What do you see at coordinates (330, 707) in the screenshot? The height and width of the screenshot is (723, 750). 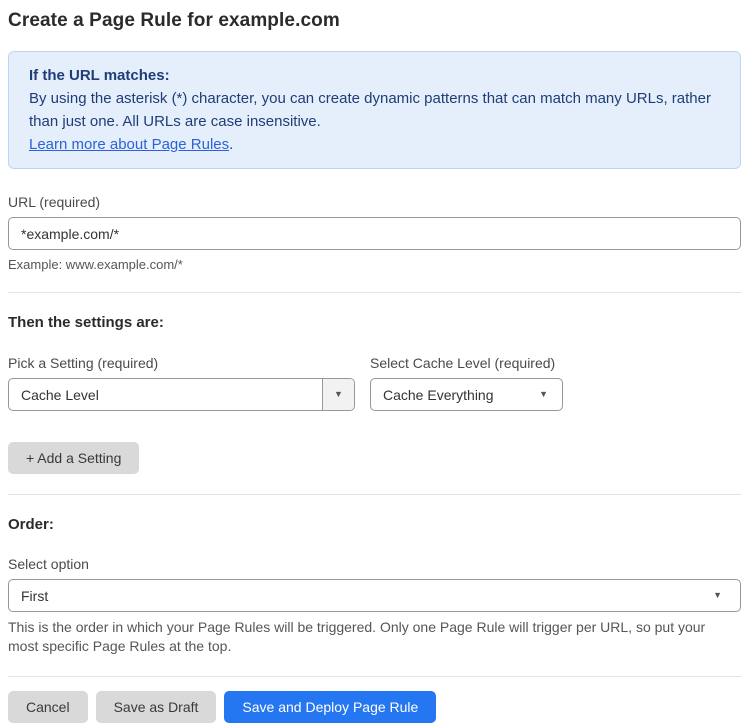 I see `save-deploy-button: Save and Deploy Page Rule` at bounding box center [330, 707].